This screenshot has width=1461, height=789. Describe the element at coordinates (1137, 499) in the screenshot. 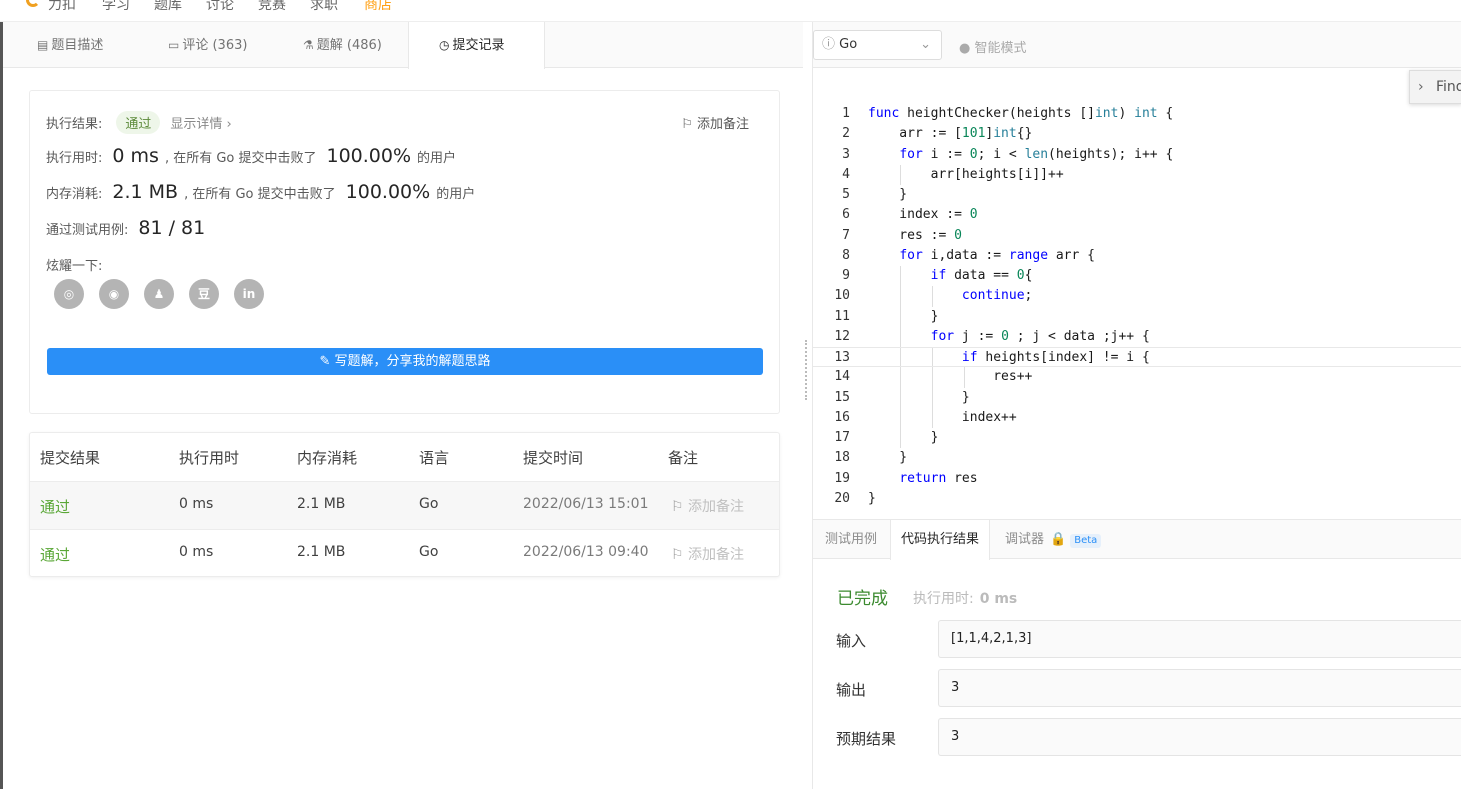

I see `code-line: 20}` at that location.